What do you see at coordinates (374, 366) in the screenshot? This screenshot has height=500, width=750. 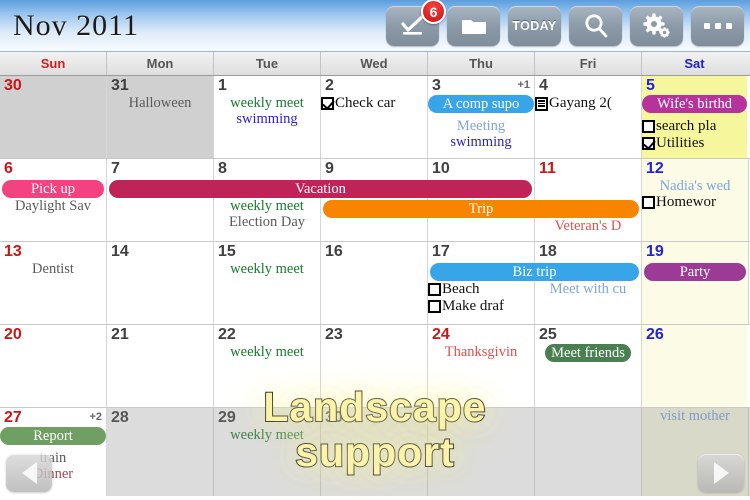 I see `day-cell-23: 23` at bounding box center [374, 366].